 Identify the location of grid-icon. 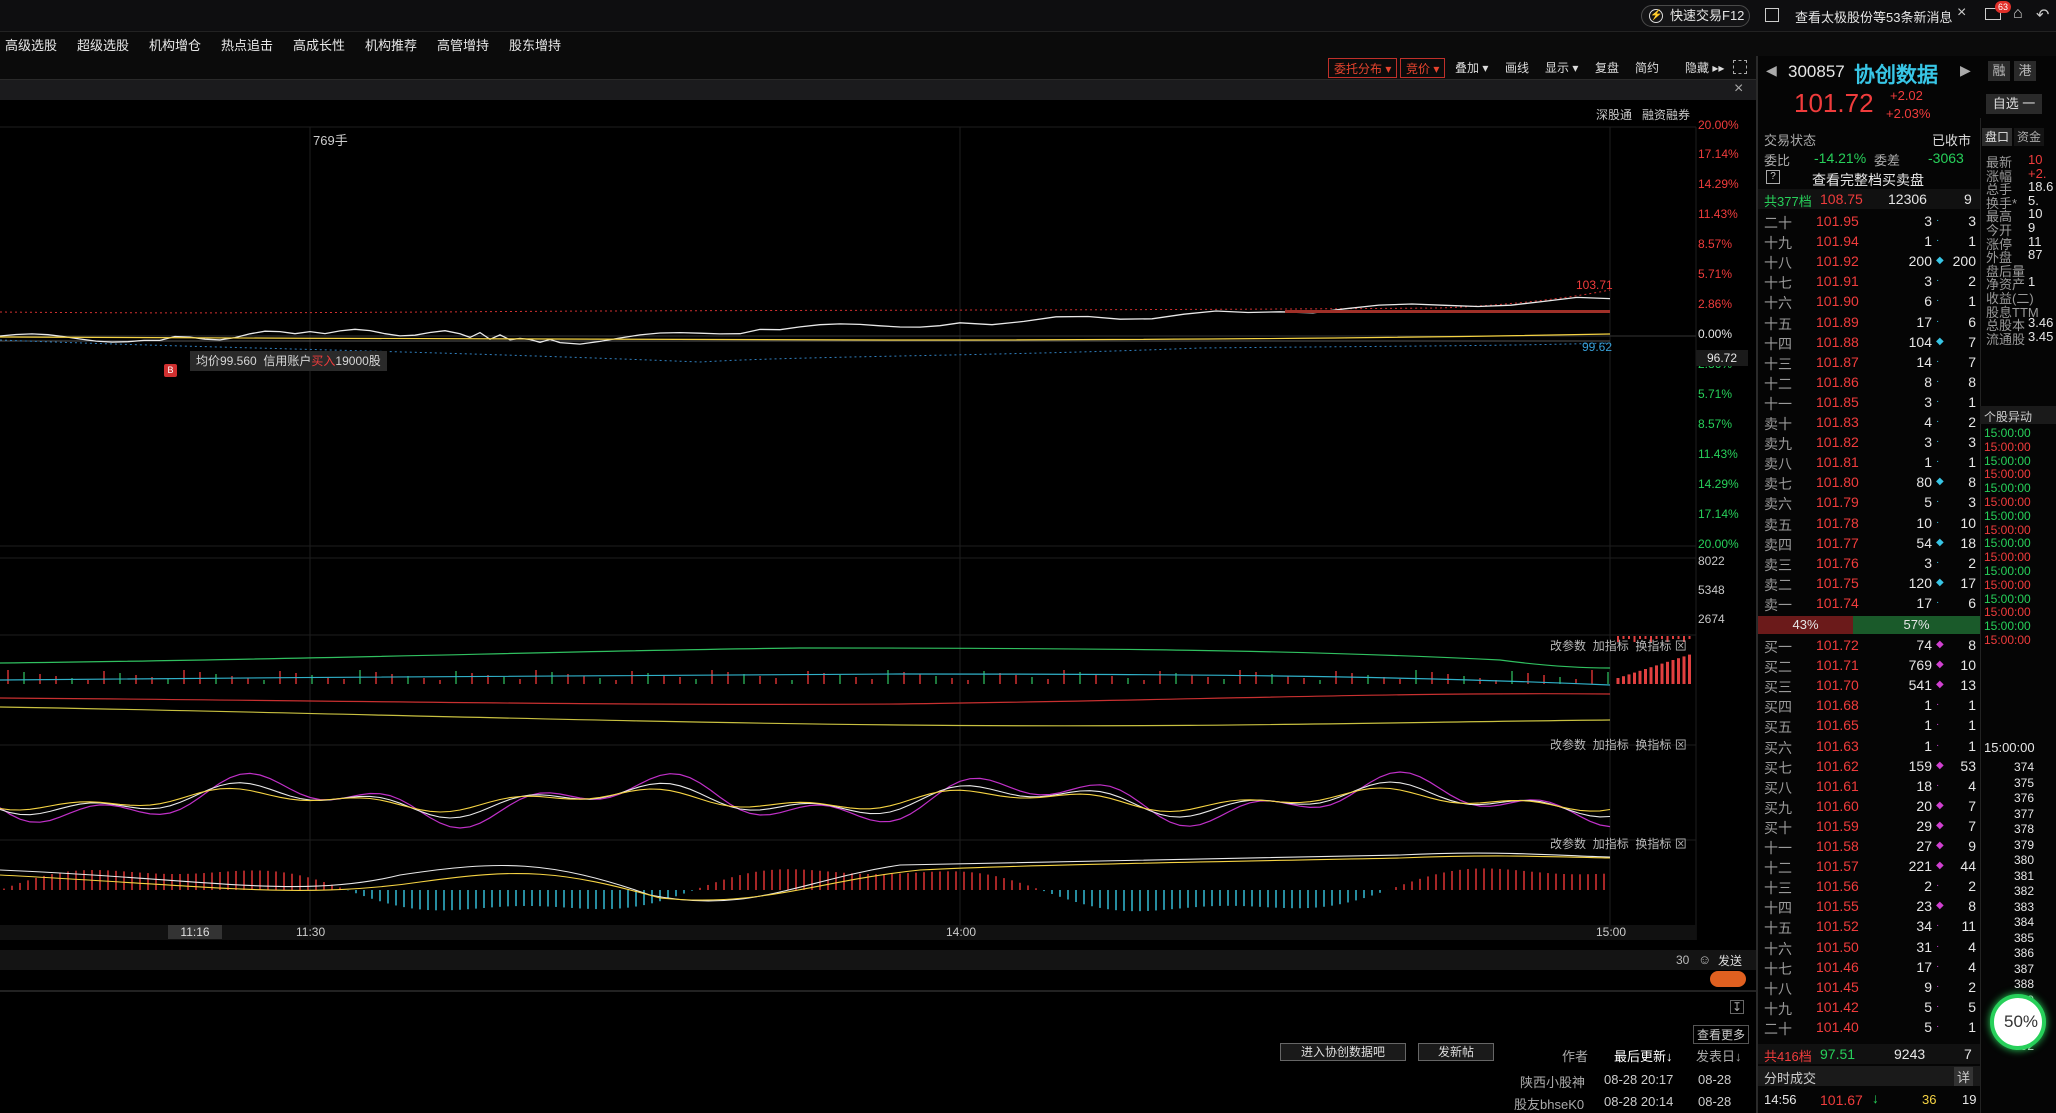
(1772, 15).